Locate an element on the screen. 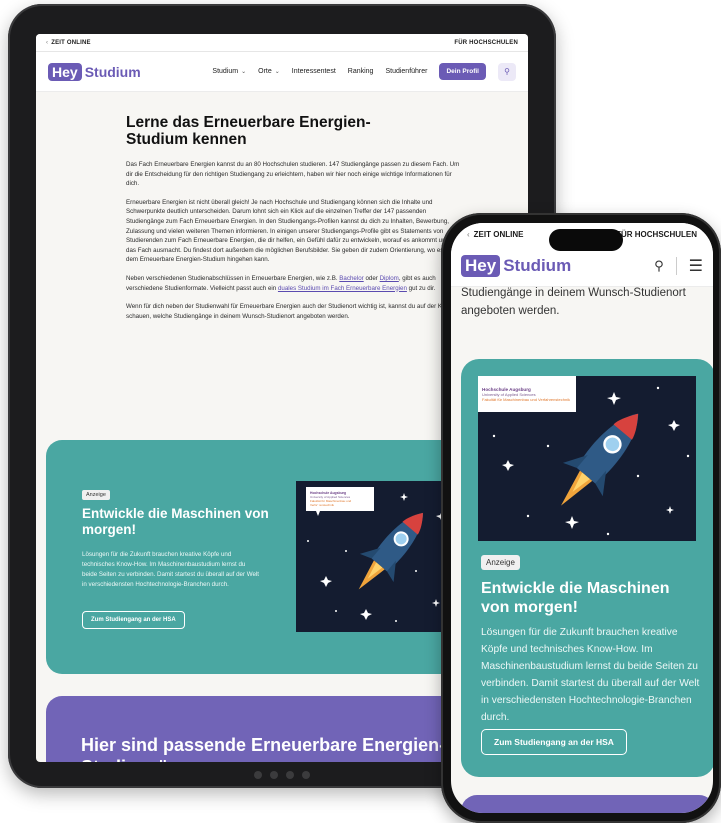 This screenshot has width=721, height=823. divider is located at coordinates (676, 265).